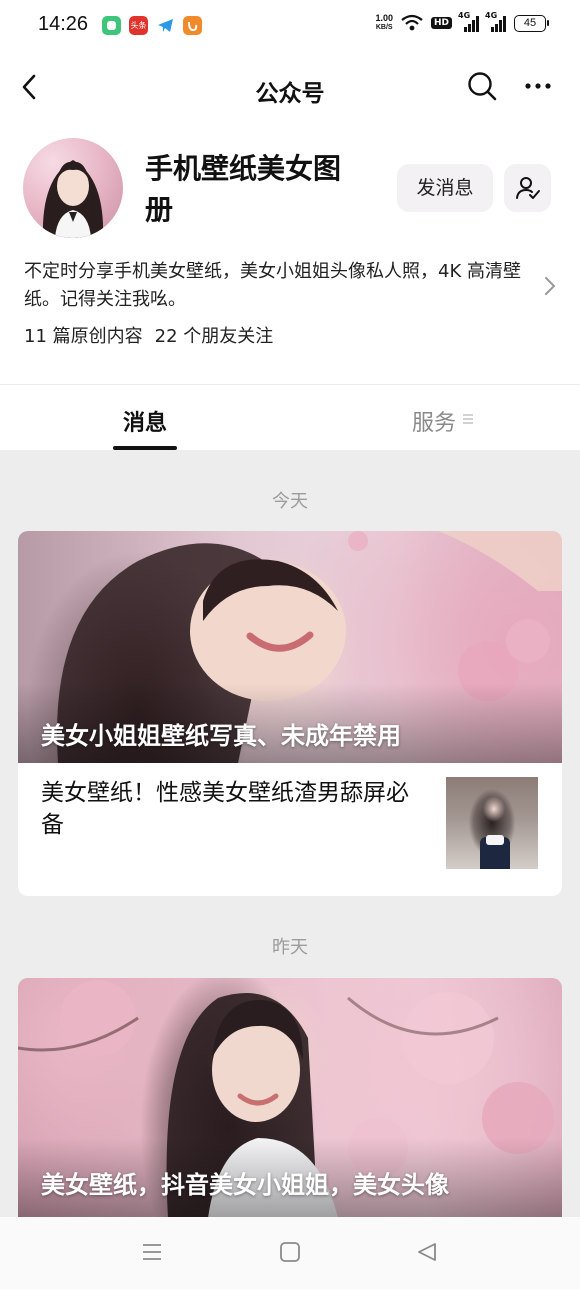 This screenshot has height=1289, width=580. What do you see at coordinates (384, 27) in the screenshot?
I see `net-speed-unit: KB/S` at bounding box center [384, 27].